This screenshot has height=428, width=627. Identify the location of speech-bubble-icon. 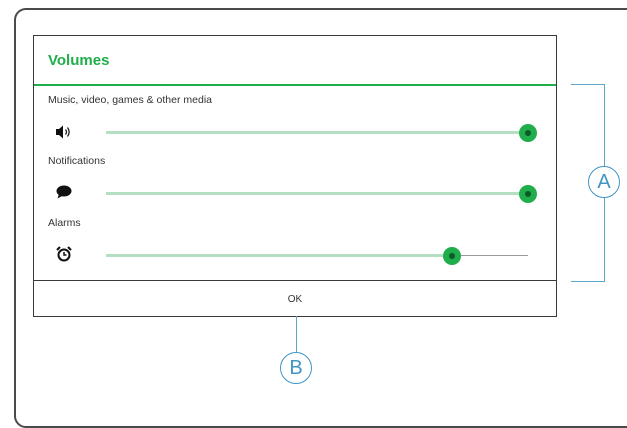
(64, 192).